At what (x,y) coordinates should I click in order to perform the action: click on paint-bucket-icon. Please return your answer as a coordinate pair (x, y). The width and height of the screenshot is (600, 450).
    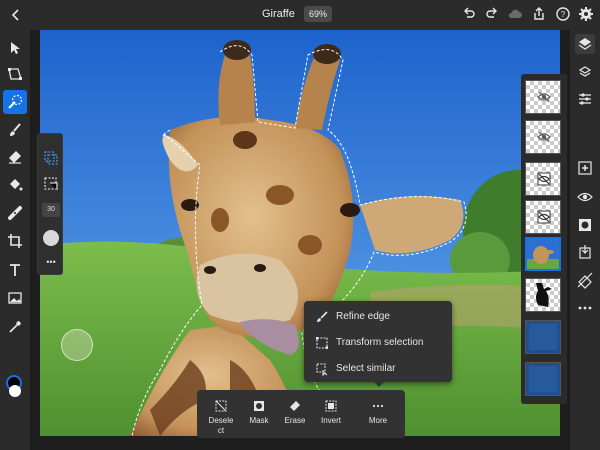
    Looking at the image, I should click on (16, 185).